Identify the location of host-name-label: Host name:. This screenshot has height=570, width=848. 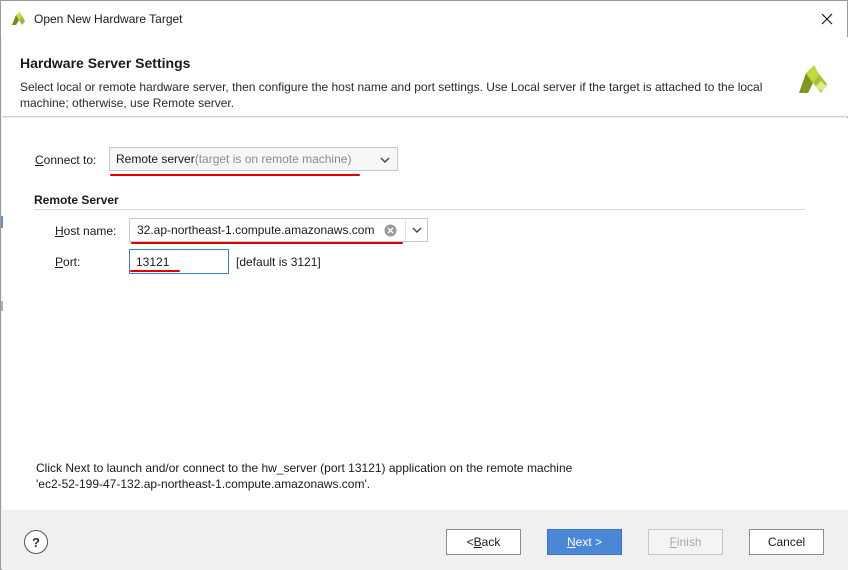
(86, 231).